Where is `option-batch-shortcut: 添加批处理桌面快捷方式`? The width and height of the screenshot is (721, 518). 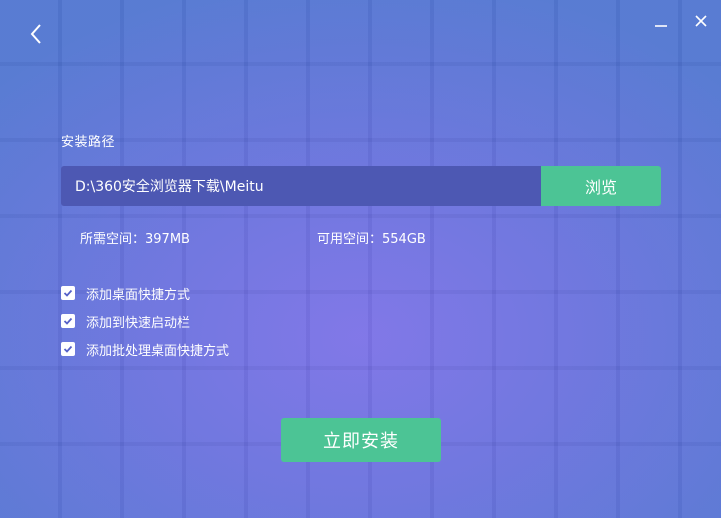
option-batch-shortcut: 添加批处理桌面快捷方式 is located at coordinates (145, 349).